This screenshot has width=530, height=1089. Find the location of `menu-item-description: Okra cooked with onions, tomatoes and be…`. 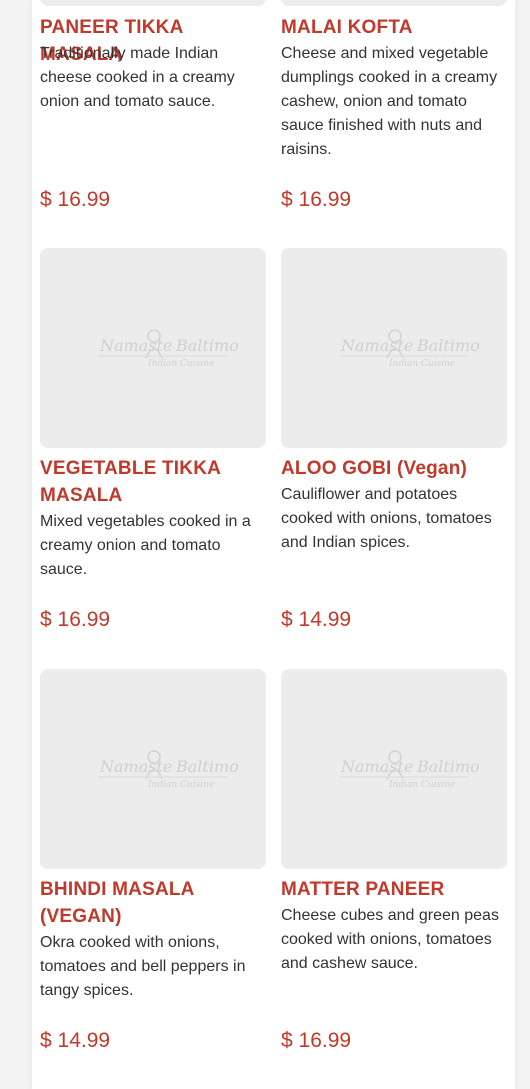

menu-item-description: Okra cooked with onions, tomatoes and be… is located at coordinates (143, 966).